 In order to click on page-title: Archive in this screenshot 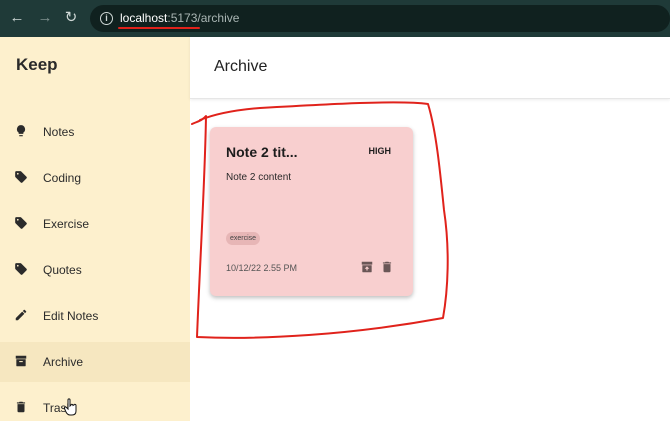, I will do `click(241, 66)`.